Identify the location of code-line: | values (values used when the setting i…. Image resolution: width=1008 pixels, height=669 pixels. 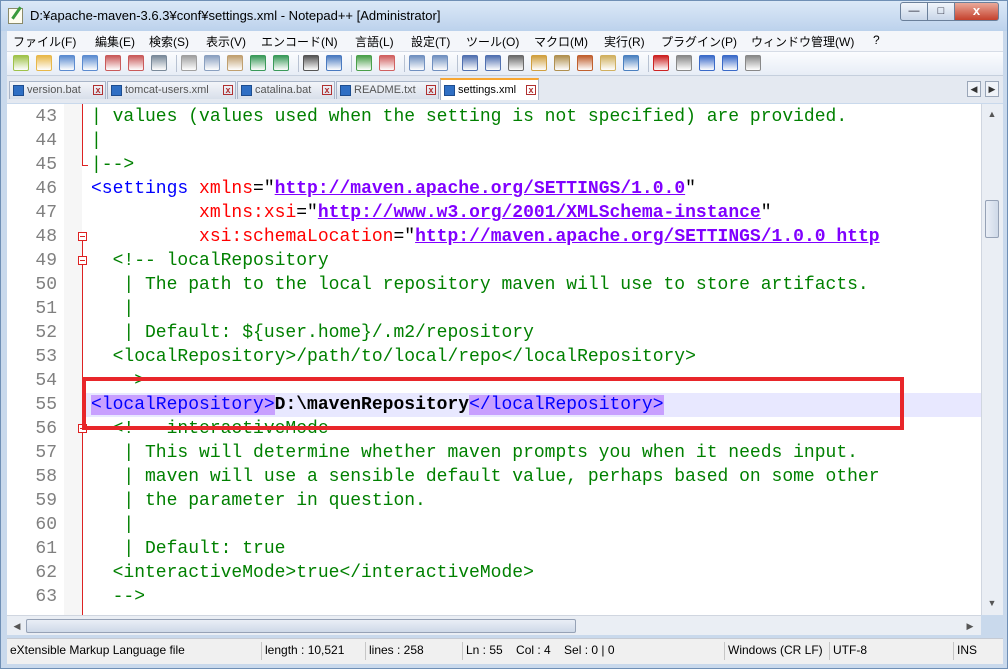
(469, 117).